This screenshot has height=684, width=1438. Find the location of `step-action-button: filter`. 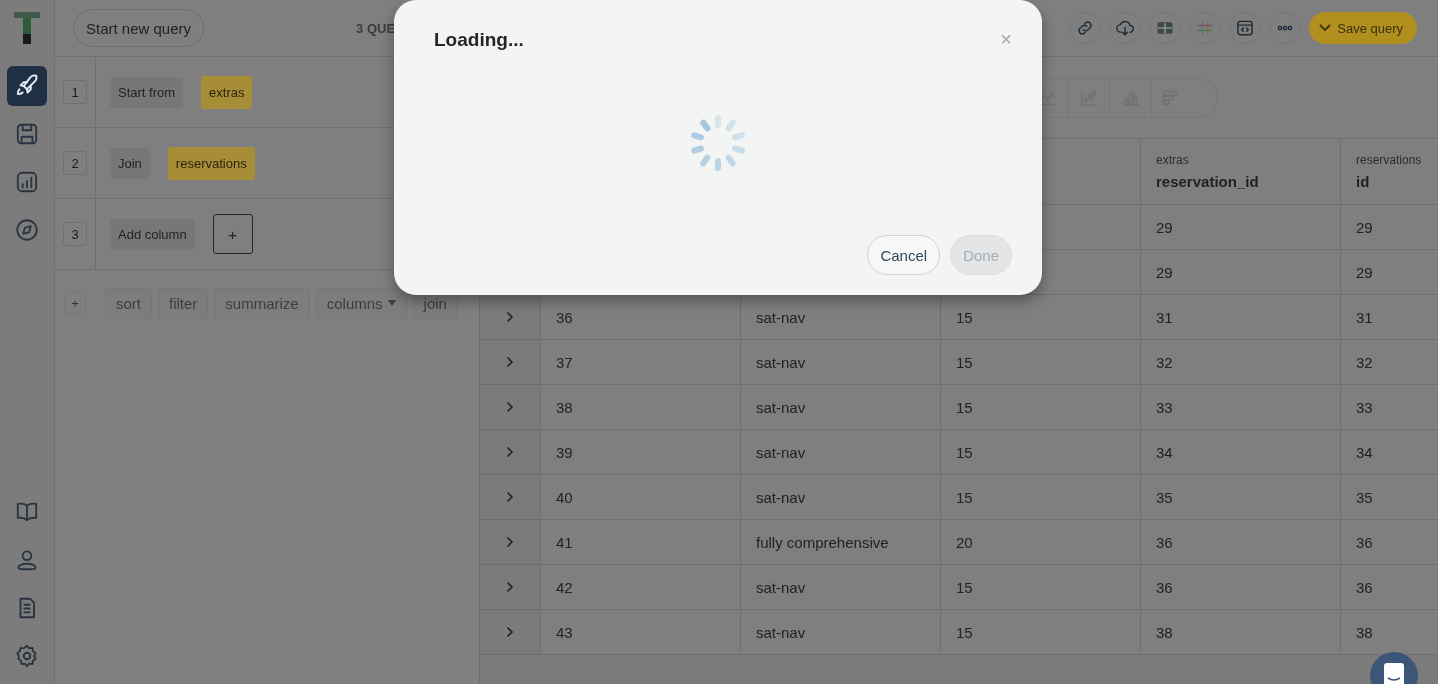

step-action-button: filter is located at coordinates (183, 303).